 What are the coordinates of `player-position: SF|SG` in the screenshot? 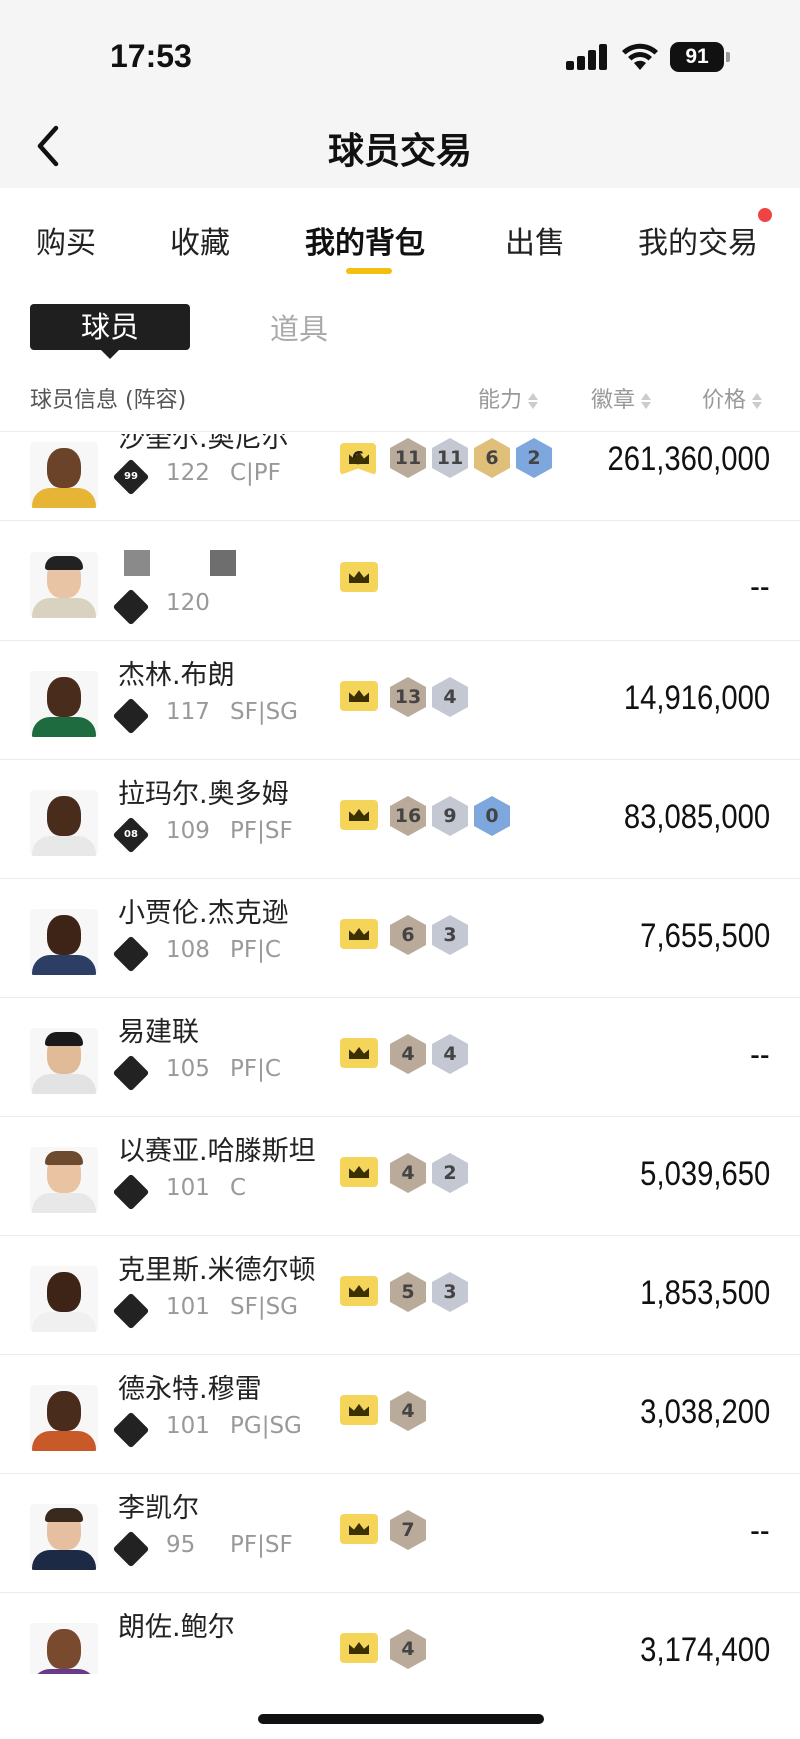 It's located at (264, 1307).